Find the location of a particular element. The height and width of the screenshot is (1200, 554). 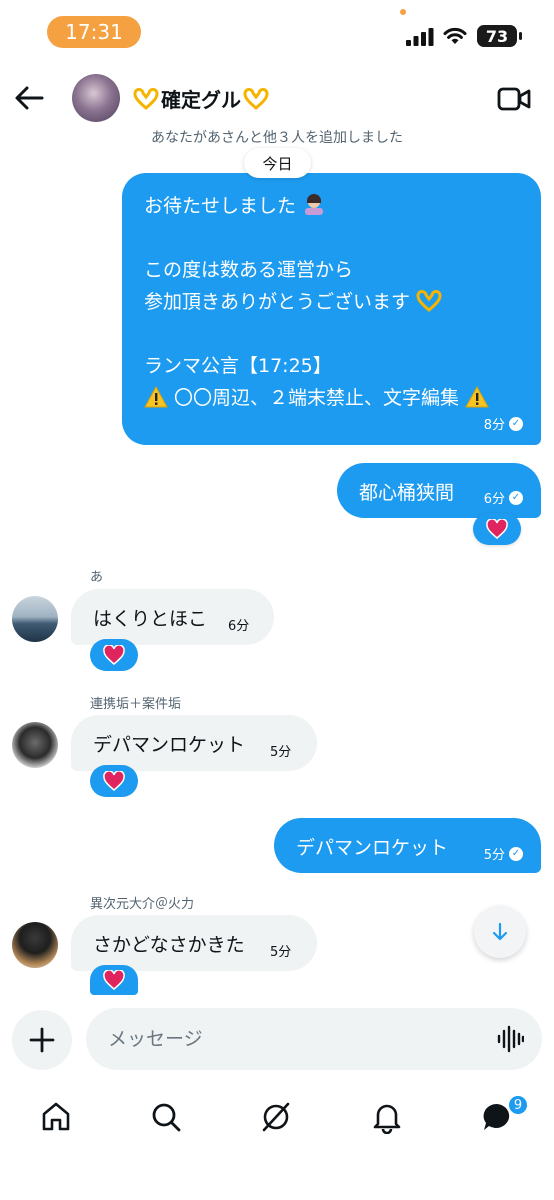

system-message: あなたがあさんと他３人を追加しました is located at coordinates (277, 138).